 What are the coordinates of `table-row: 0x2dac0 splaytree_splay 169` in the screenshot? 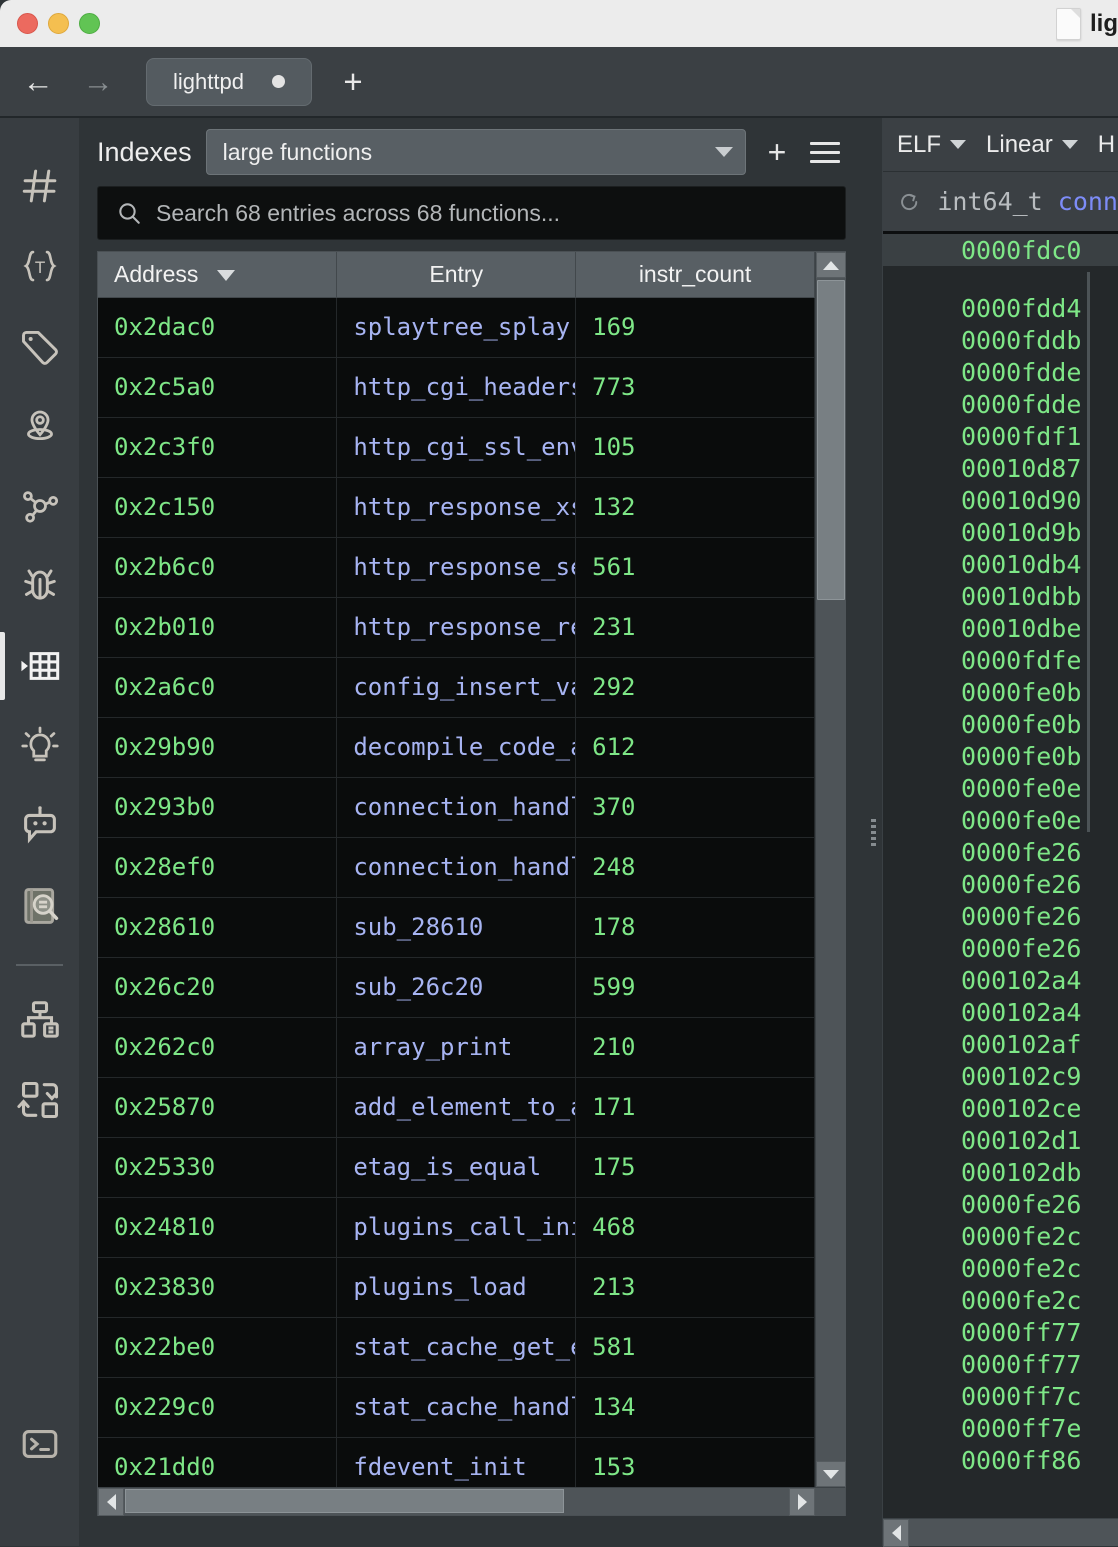 It's located at (456, 327).